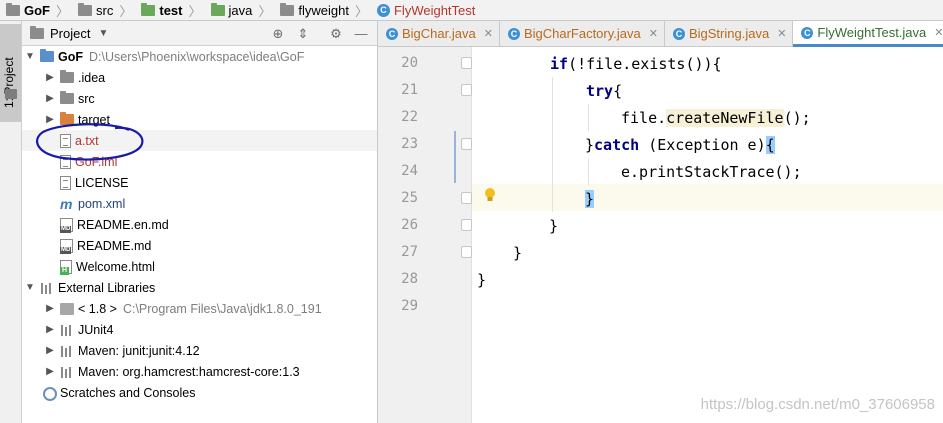 The image size is (943, 423). I want to click on module-folder-icon, so click(47, 55).